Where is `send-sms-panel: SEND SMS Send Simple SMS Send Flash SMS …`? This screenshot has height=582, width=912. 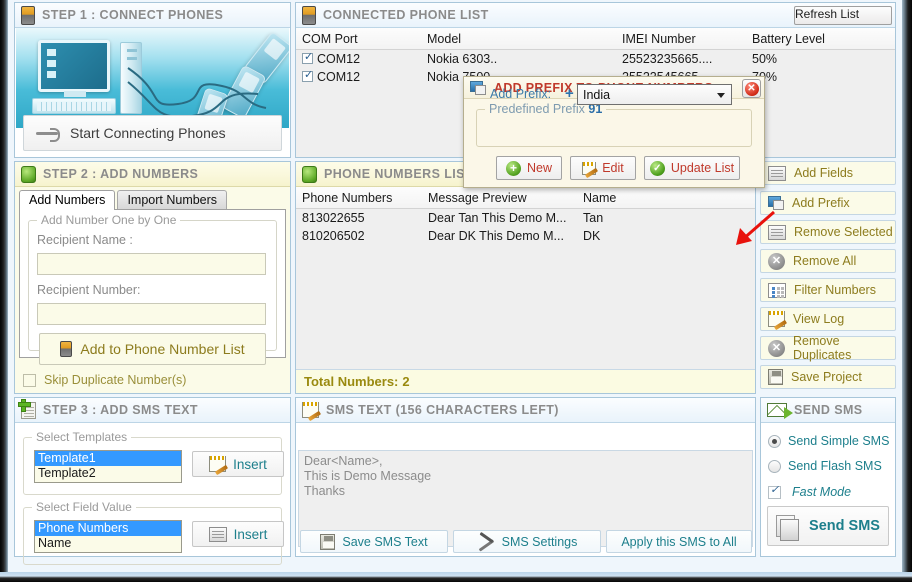 send-sms-panel: SEND SMS Send Simple SMS Send Flash SMS … is located at coordinates (828, 477).